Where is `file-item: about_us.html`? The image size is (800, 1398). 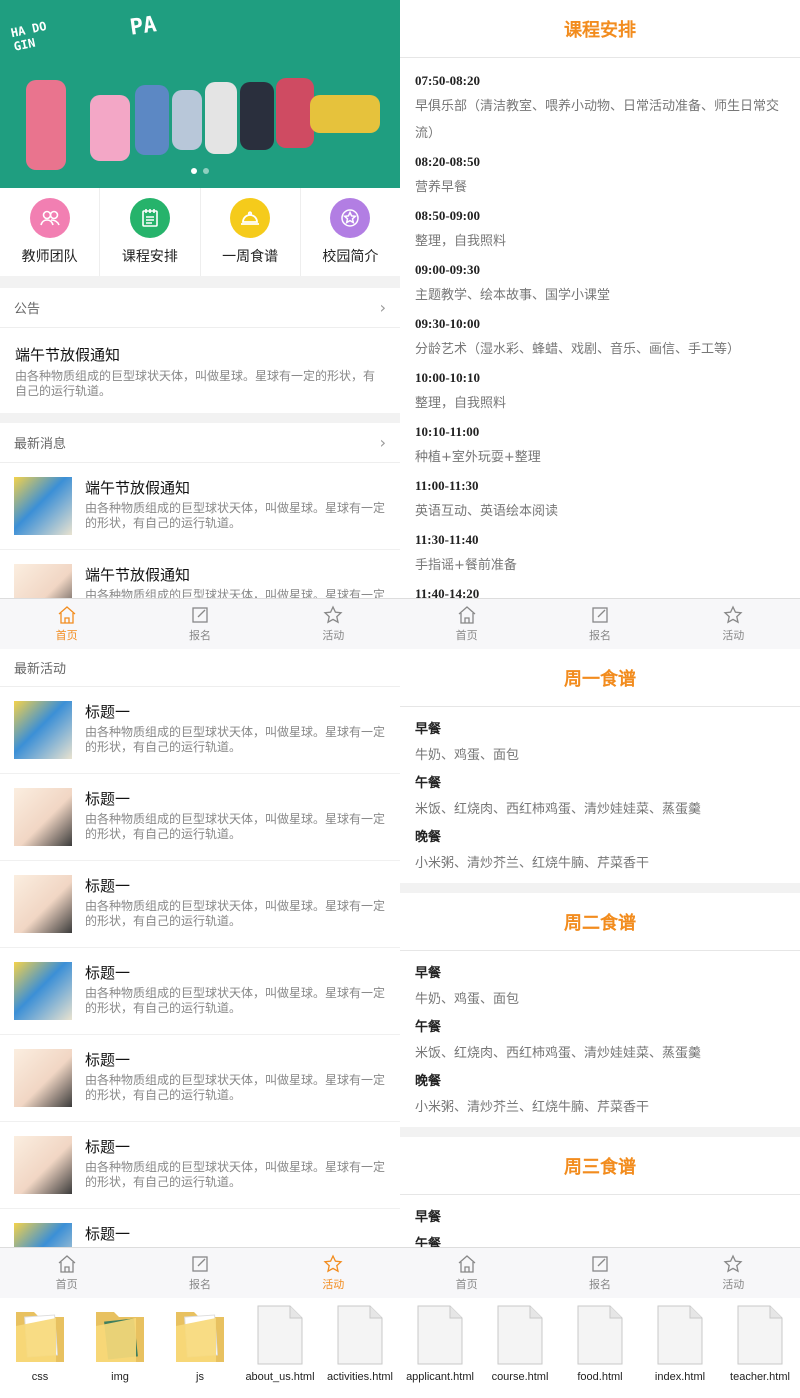
file-item: about_us.html is located at coordinates (280, 1348).